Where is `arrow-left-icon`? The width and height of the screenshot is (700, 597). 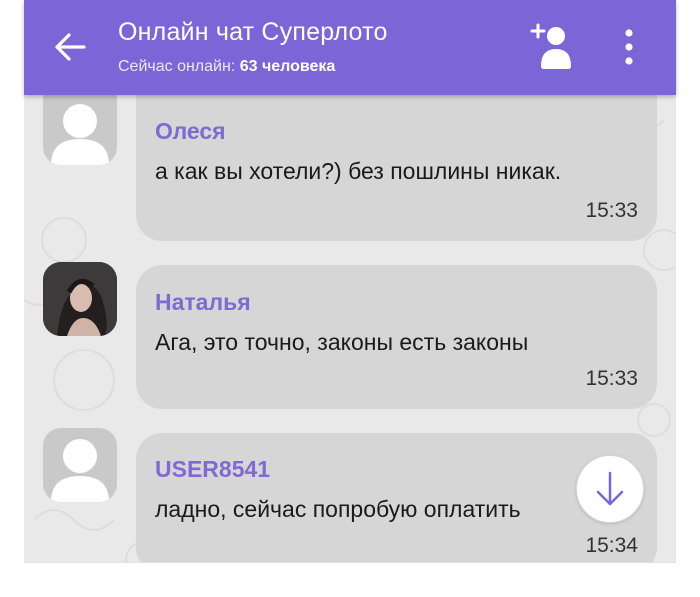 arrow-left-icon is located at coordinates (70, 47).